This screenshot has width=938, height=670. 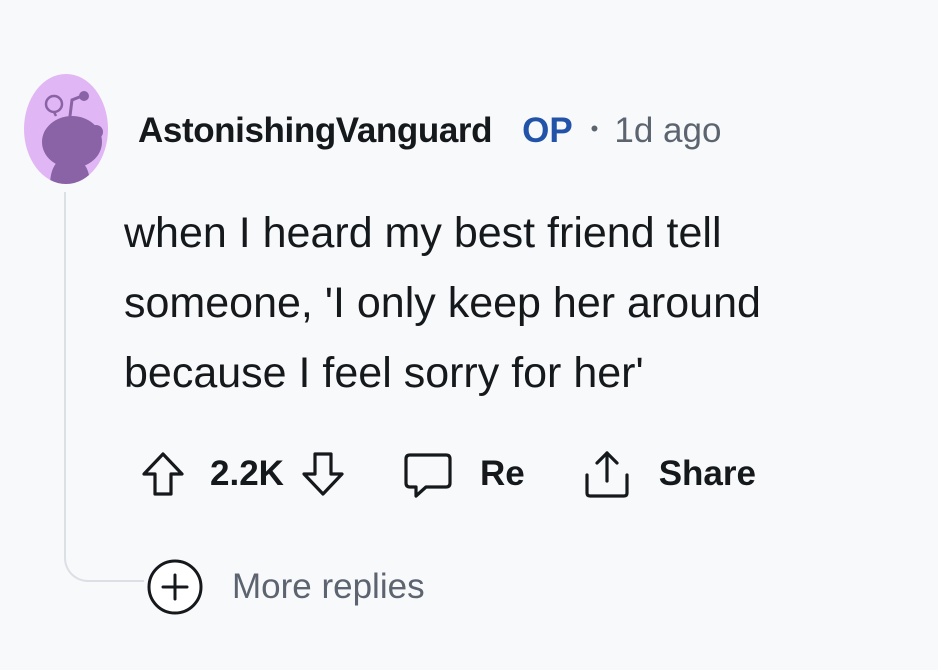 I want to click on reddit-snoo-avatar-icon, so click(x=66, y=129).